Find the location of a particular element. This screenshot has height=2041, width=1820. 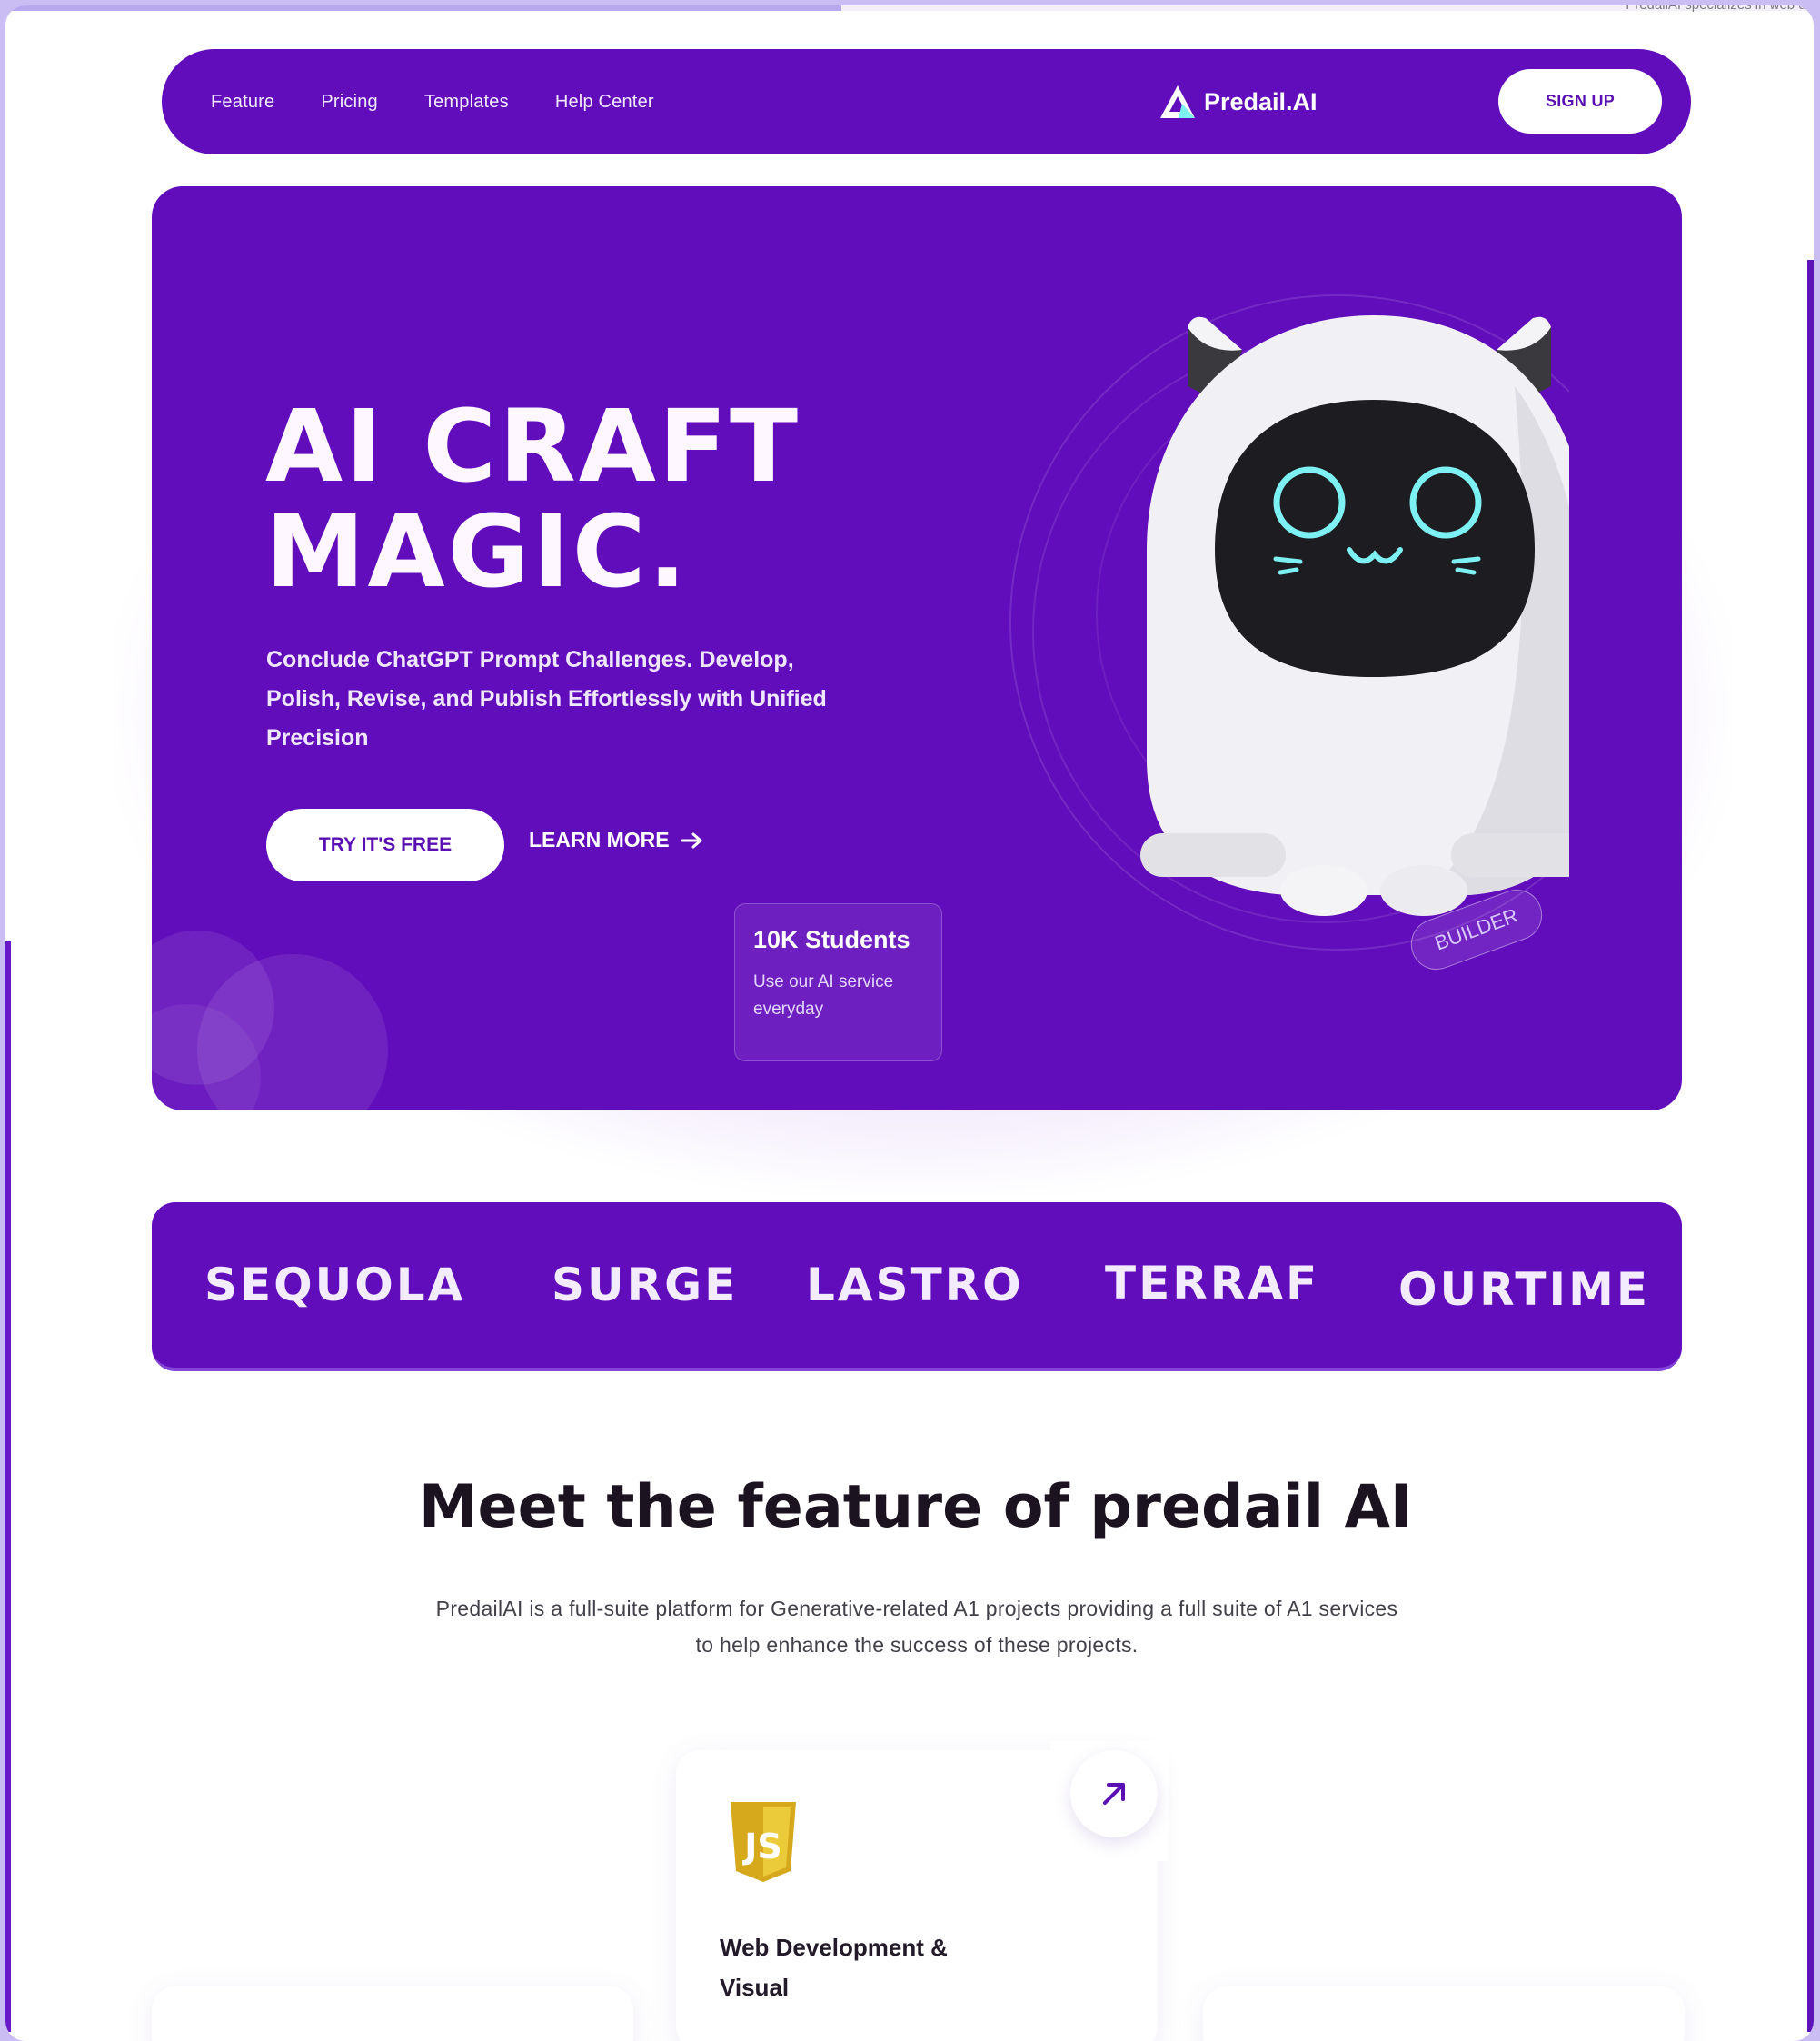

feature-card-left is located at coordinates (393, 2014).